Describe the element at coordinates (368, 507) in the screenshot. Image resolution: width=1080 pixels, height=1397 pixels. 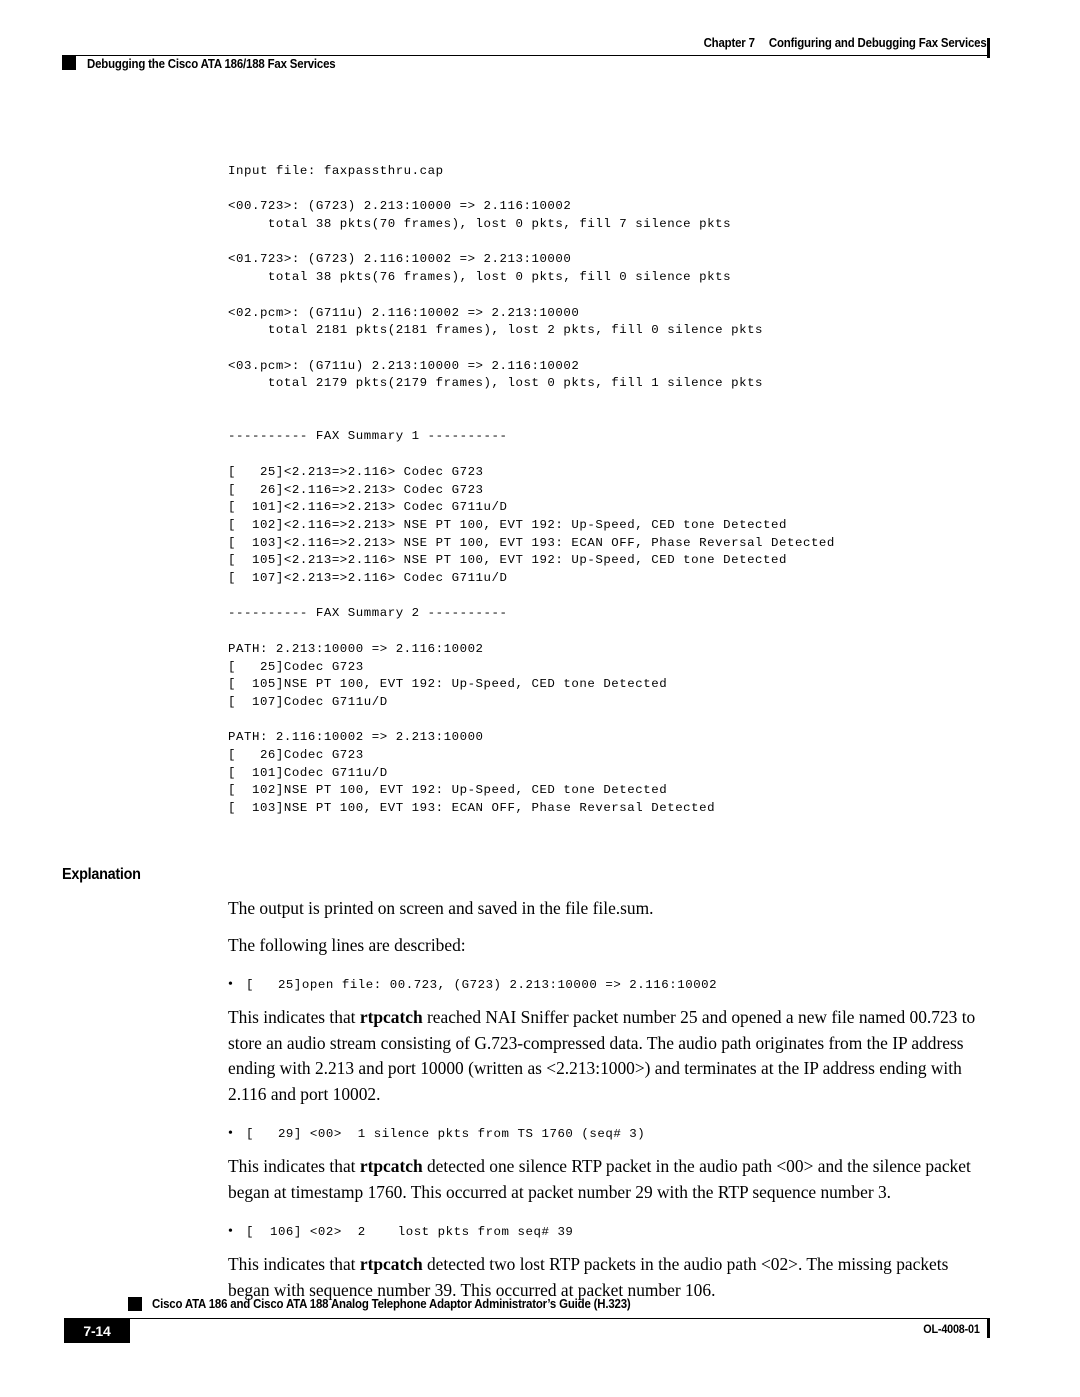
I see `code-line: [ 101]<2.116=>2.213> Codec G711u/D` at that location.